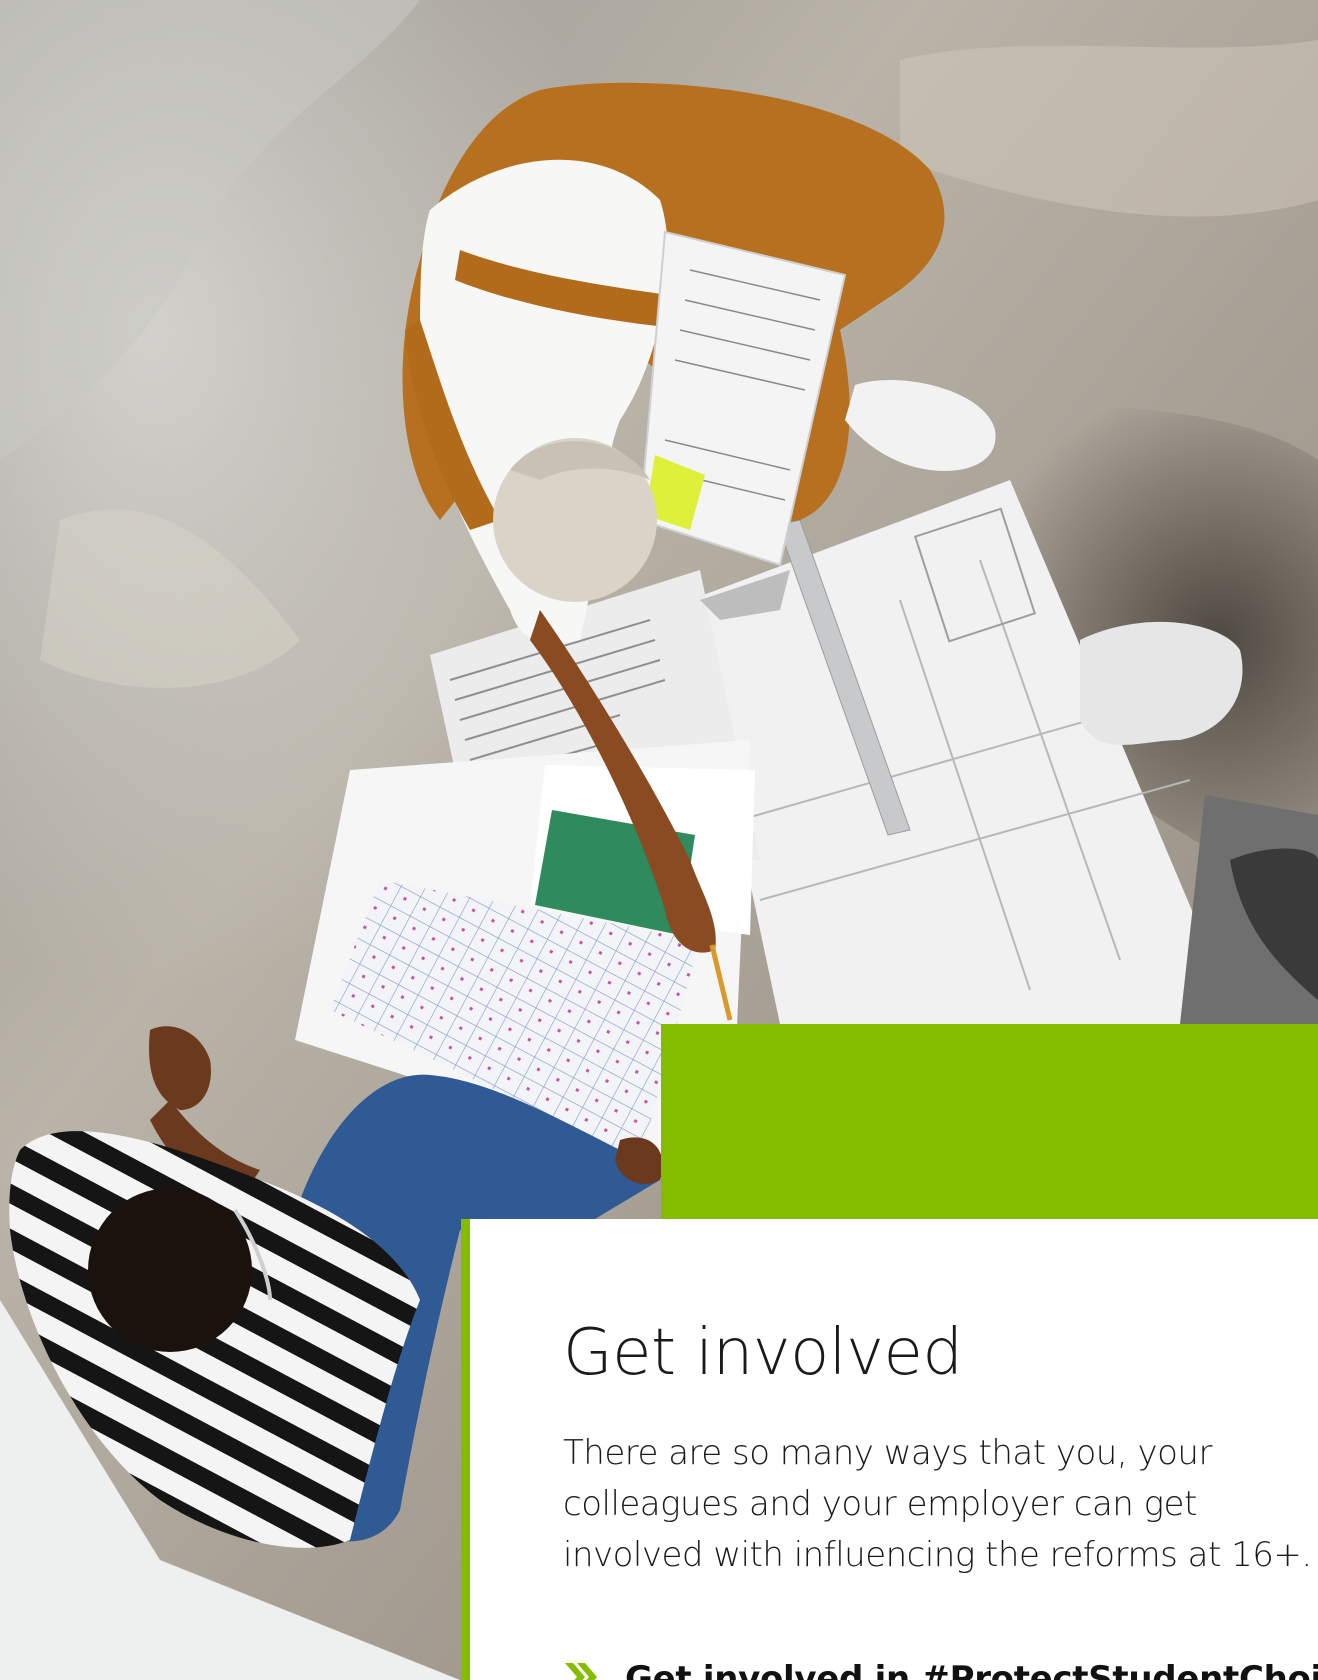 This screenshot has width=1318, height=1680. What do you see at coordinates (989, 1122) in the screenshot?
I see `accent-green-block` at bounding box center [989, 1122].